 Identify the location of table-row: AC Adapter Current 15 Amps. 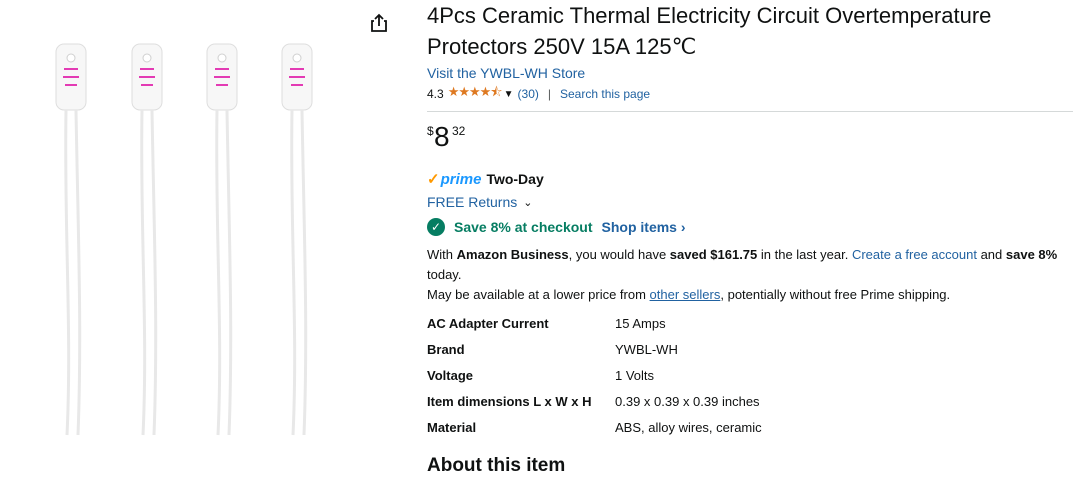
(594, 323).